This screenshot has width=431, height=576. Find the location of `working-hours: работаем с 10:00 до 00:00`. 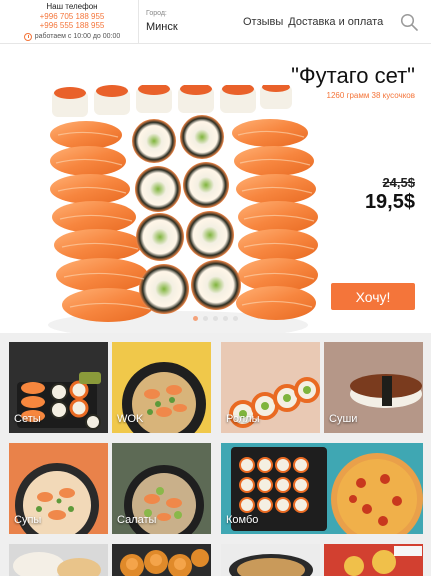

working-hours: работаем с 10:00 до 00:00 is located at coordinates (72, 37).